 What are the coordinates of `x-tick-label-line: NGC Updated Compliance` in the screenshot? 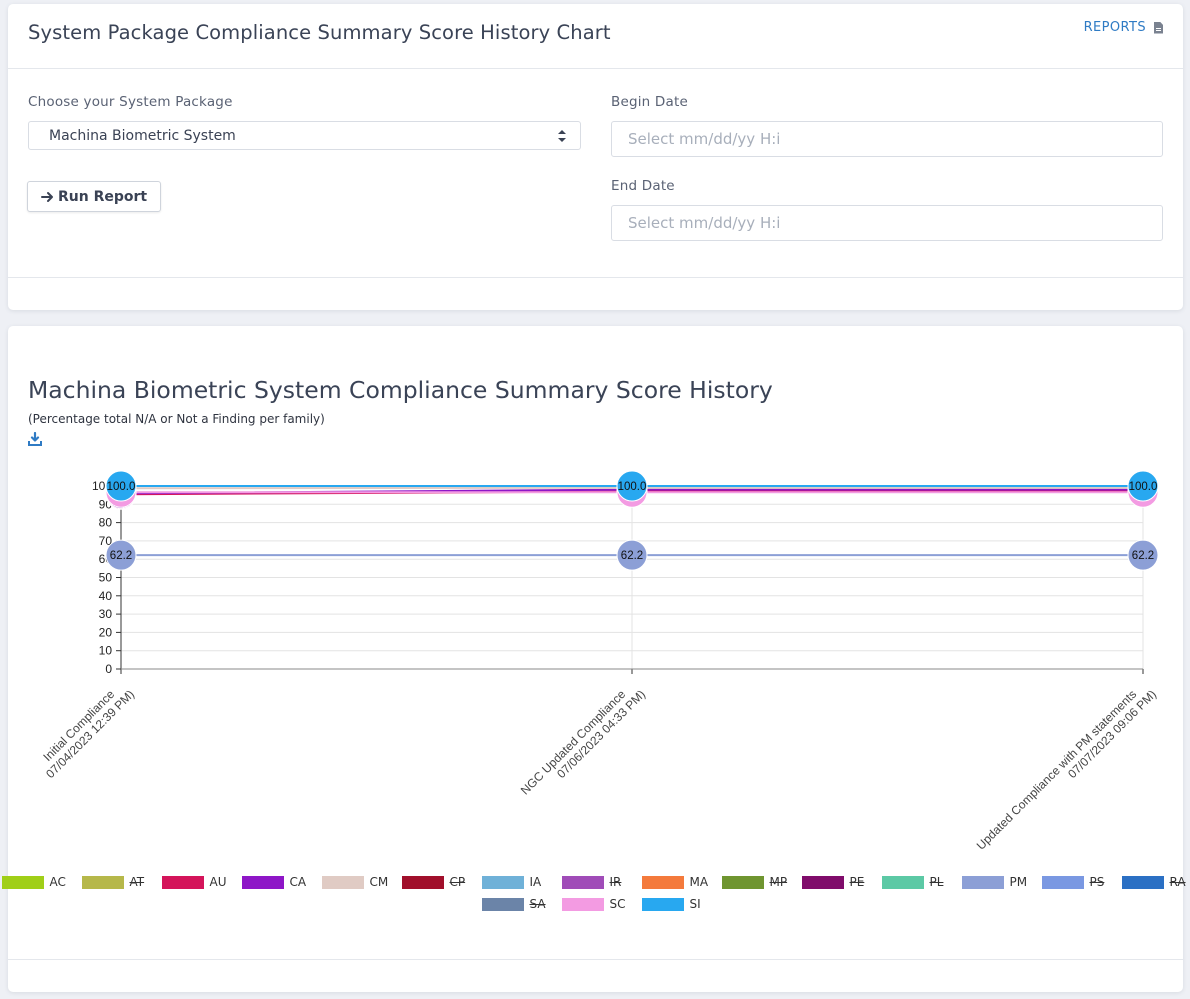 It's located at (573, 742).